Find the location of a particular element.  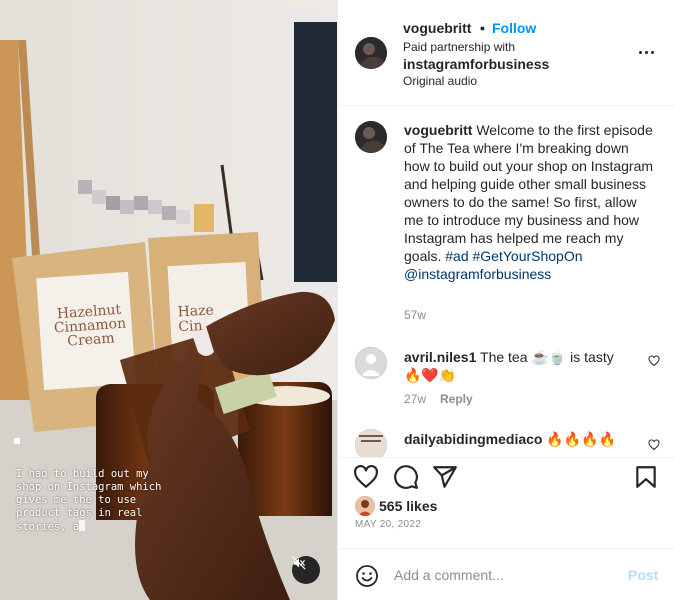

post-comment-button: Post is located at coordinates (643, 575).